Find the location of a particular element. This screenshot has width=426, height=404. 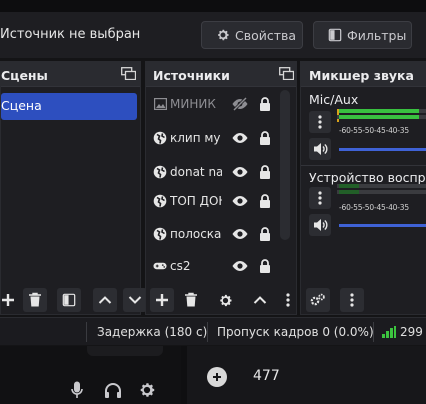

source-properties-button is located at coordinates (225, 300).